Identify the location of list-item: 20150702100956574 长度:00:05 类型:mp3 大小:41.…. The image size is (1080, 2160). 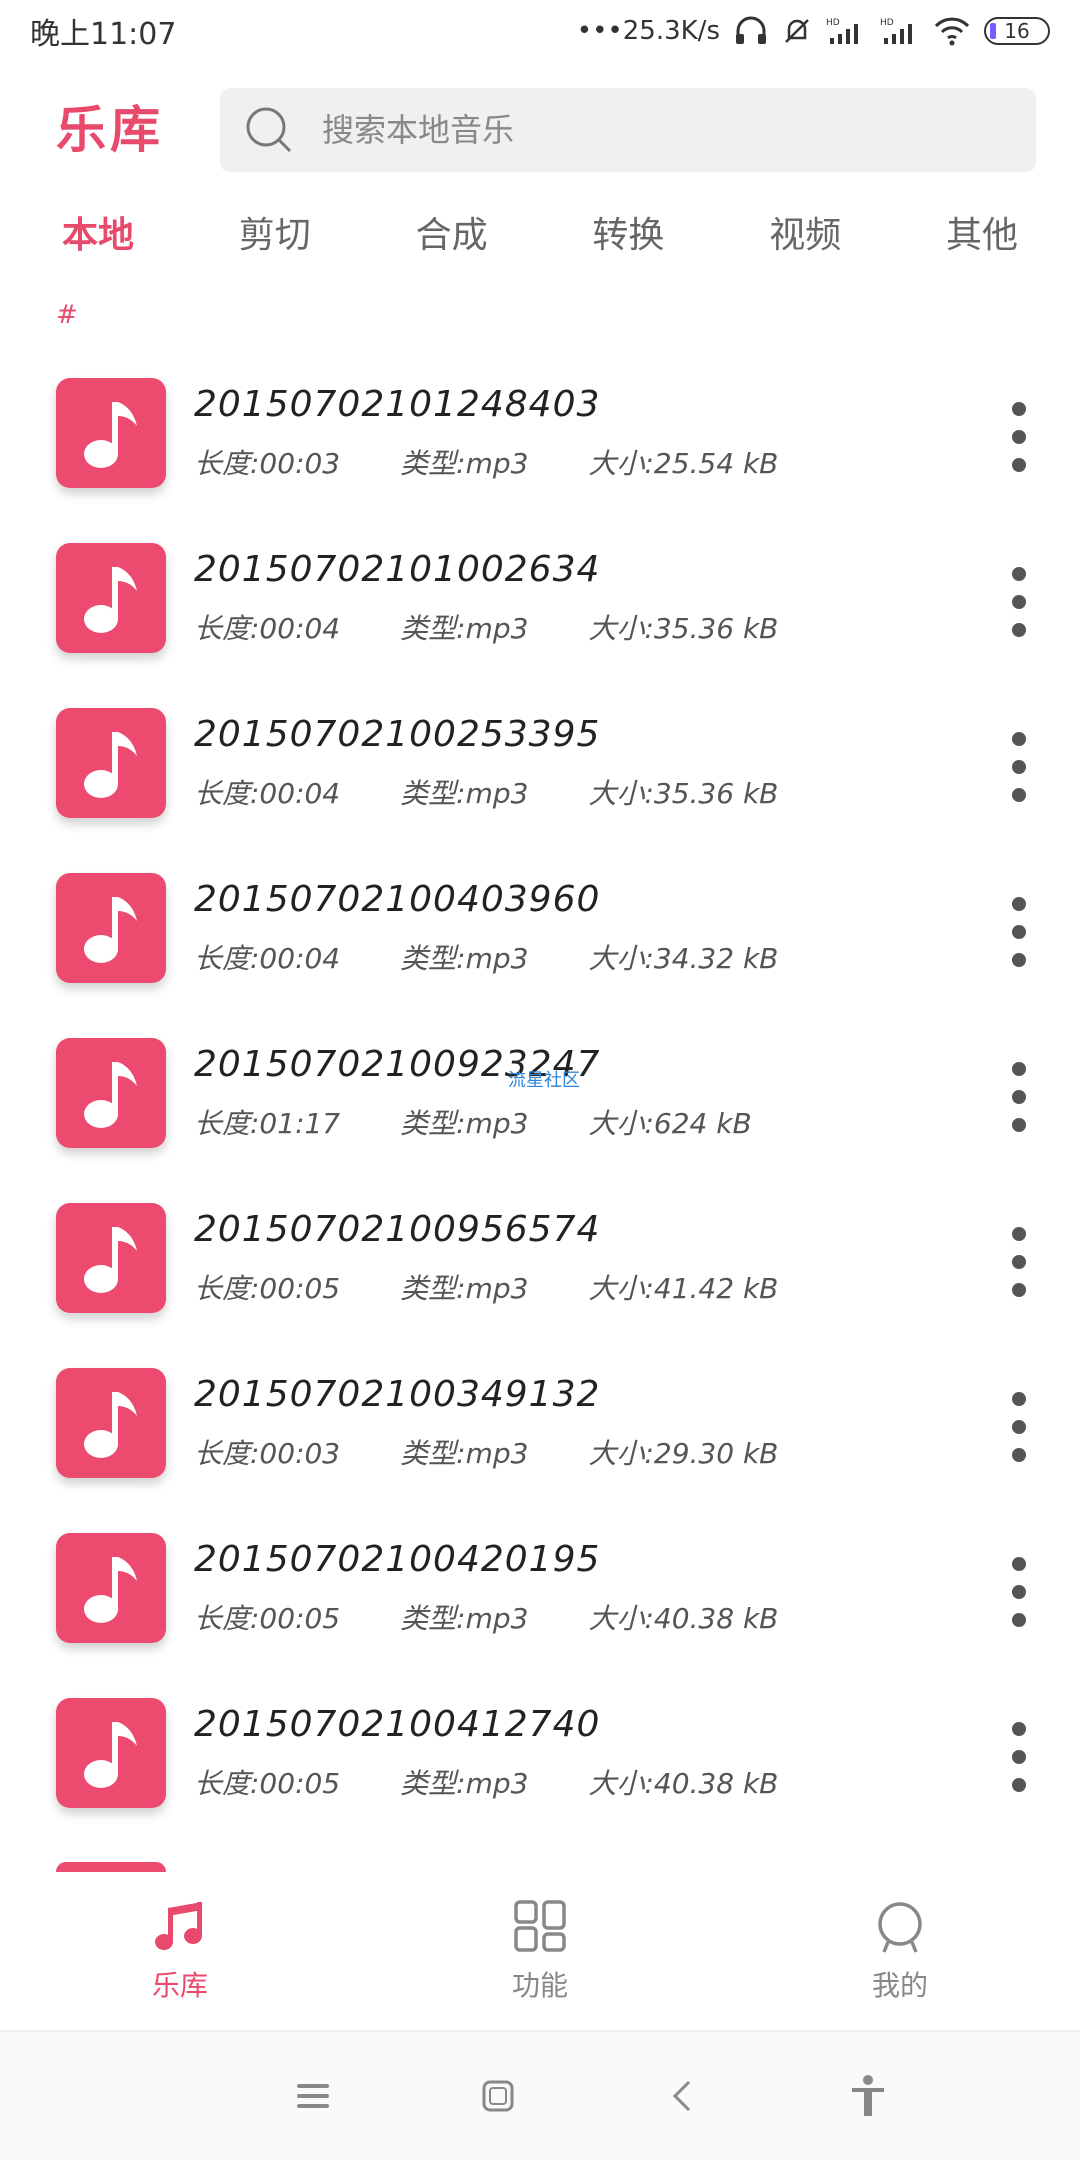
(540, 1267).